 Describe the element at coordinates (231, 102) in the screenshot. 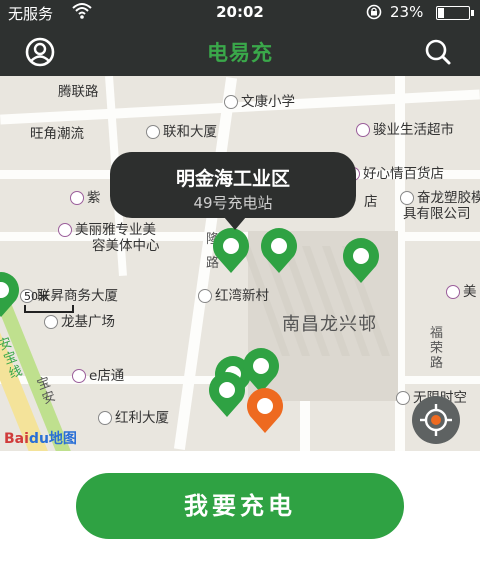

I see `school-icon` at that location.